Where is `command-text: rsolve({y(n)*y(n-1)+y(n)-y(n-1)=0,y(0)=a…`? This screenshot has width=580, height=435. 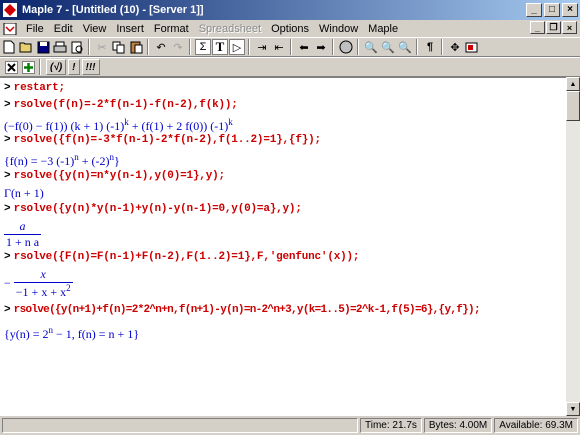
command-text: rsolve({y(n)*y(n-1)+y(n)-y(n-1)=0,y(0)=a… is located at coordinates (158, 209).